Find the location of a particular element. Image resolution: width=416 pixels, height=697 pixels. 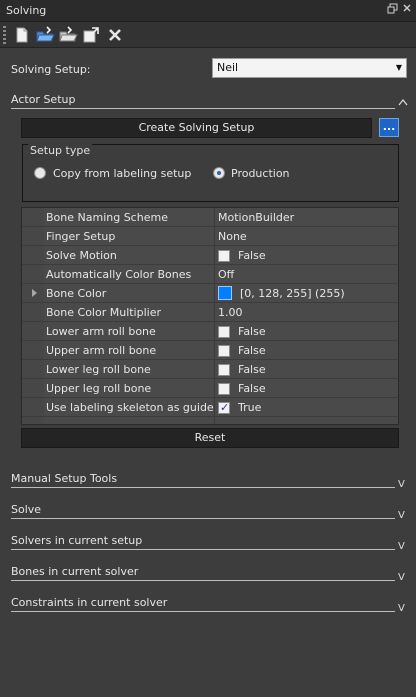

copy-from-labeling-label: Copy from labeling setup is located at coordinates (122, 173).